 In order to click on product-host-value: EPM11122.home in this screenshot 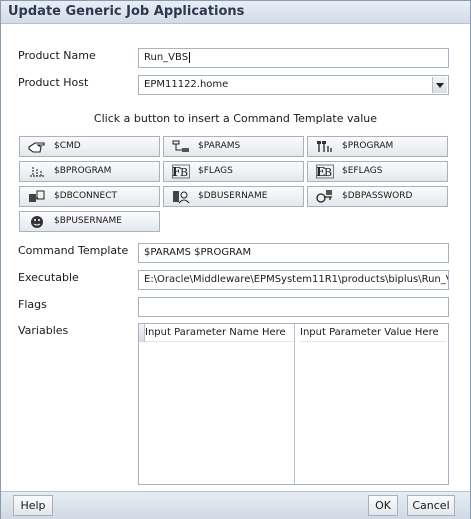, I will do `click(186, 84)`.